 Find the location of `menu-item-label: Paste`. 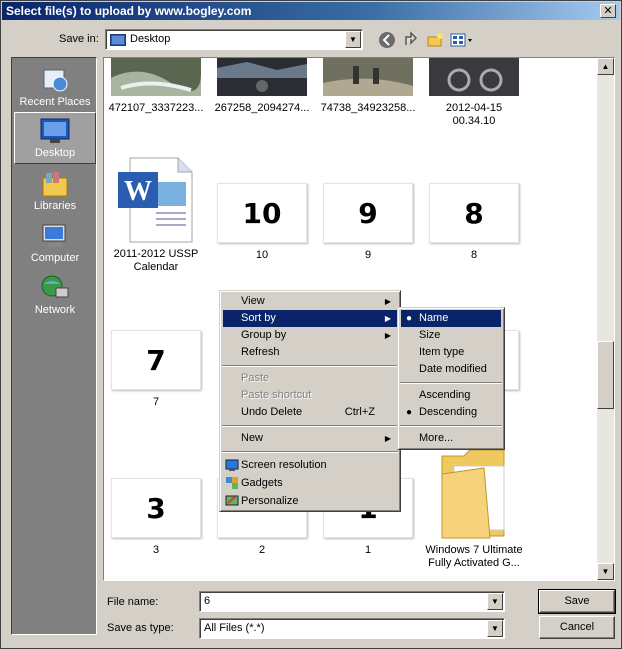

menu-item-label: Paste is located at coordinates (255, 378).